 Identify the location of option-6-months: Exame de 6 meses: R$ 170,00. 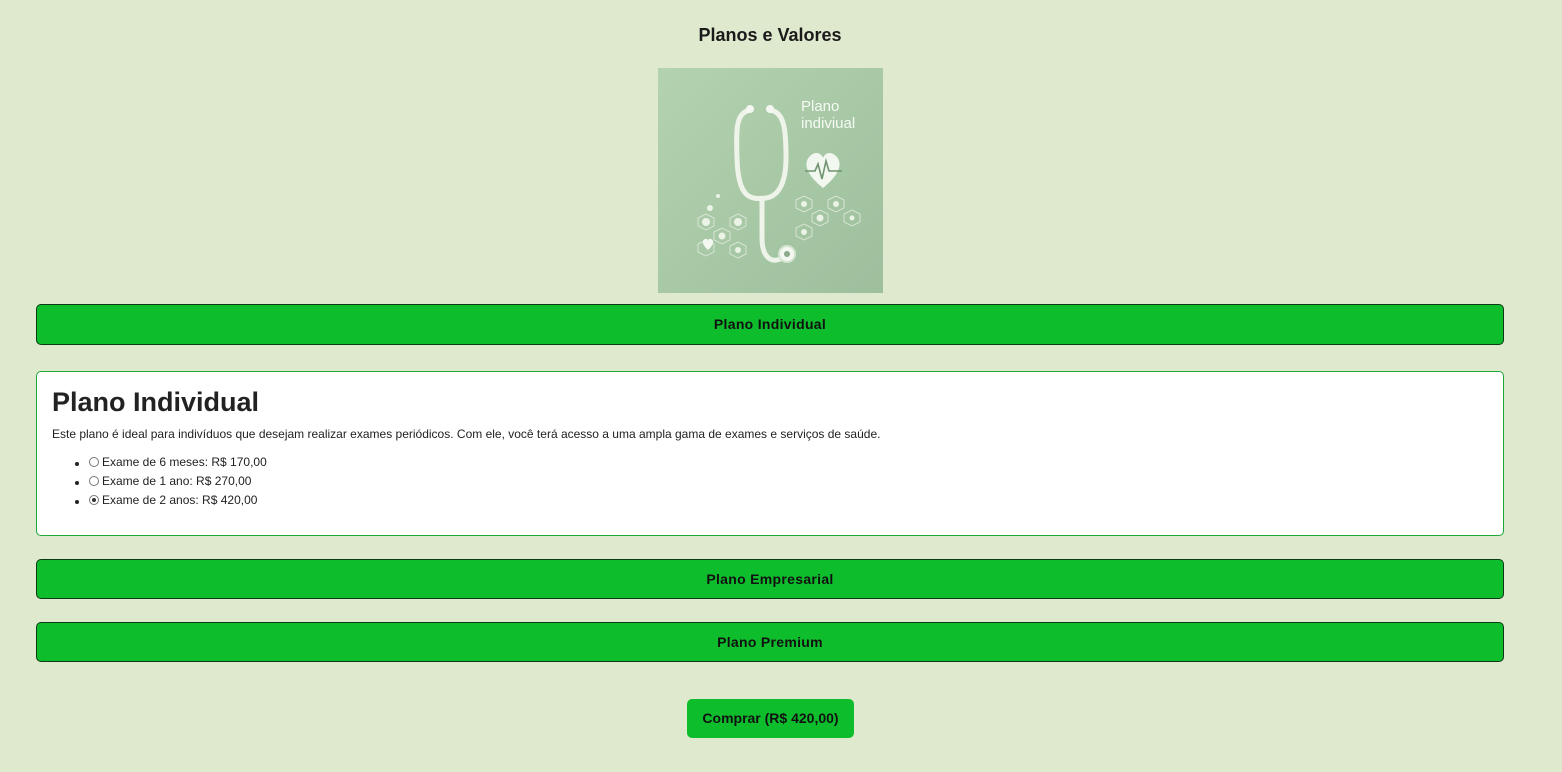
(178, 462).